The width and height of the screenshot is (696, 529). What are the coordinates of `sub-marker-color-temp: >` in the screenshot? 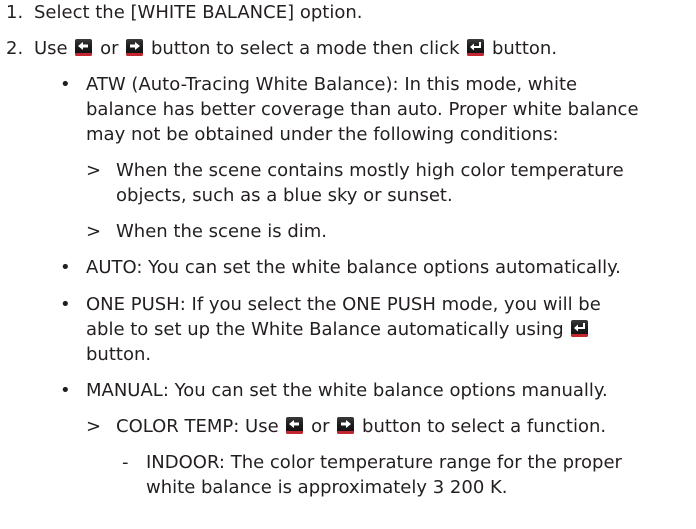 It's located at (94, 426).